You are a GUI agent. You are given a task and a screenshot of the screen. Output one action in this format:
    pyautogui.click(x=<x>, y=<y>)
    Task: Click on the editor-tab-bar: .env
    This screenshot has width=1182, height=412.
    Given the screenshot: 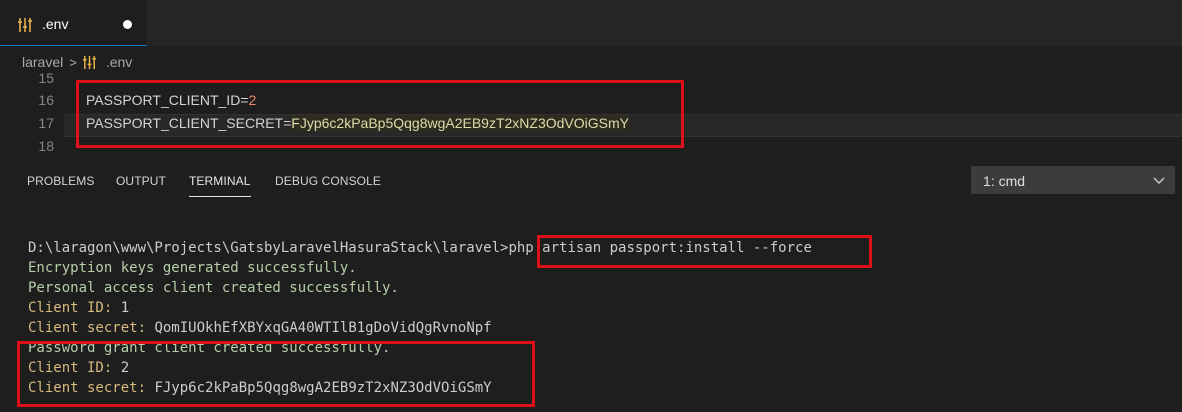 What is the action you would take?
    pyautogui.click(x=591, y=23)
    